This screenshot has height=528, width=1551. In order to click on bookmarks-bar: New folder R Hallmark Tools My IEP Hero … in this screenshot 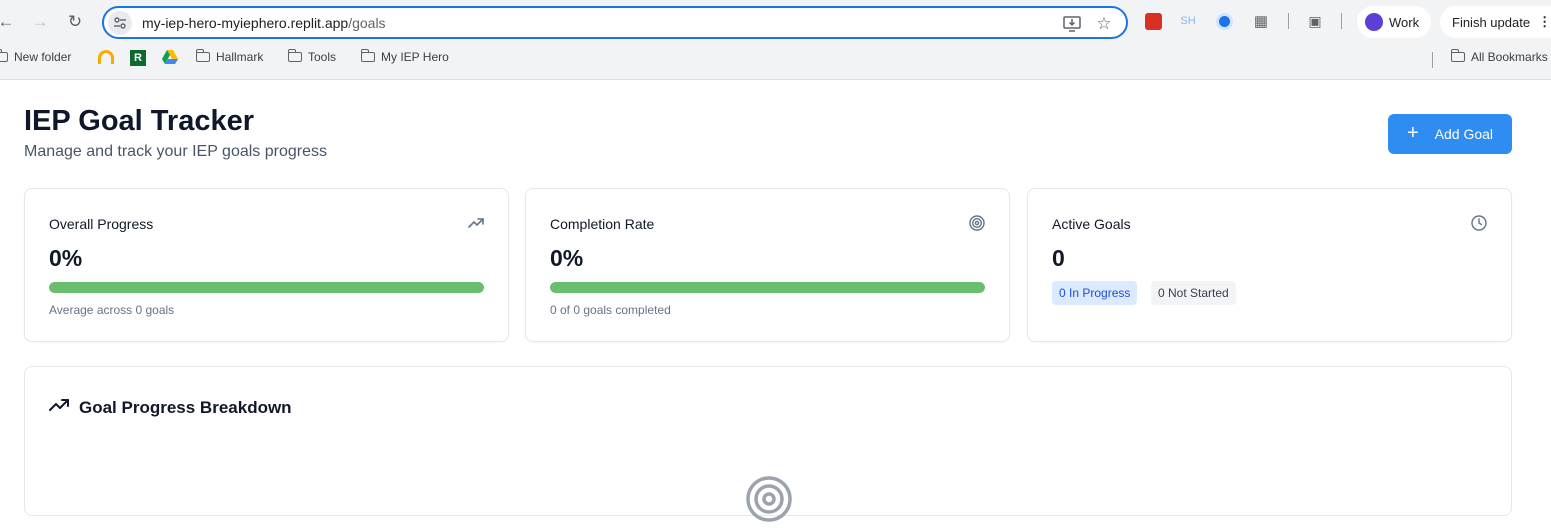, I will do `click(775, 59)`.